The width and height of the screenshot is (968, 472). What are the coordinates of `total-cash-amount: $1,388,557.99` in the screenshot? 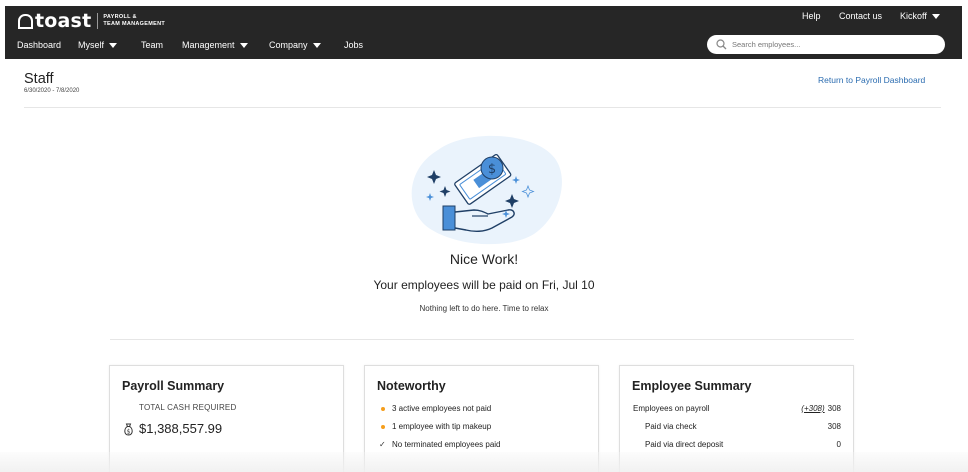 It's located at (181, 428).